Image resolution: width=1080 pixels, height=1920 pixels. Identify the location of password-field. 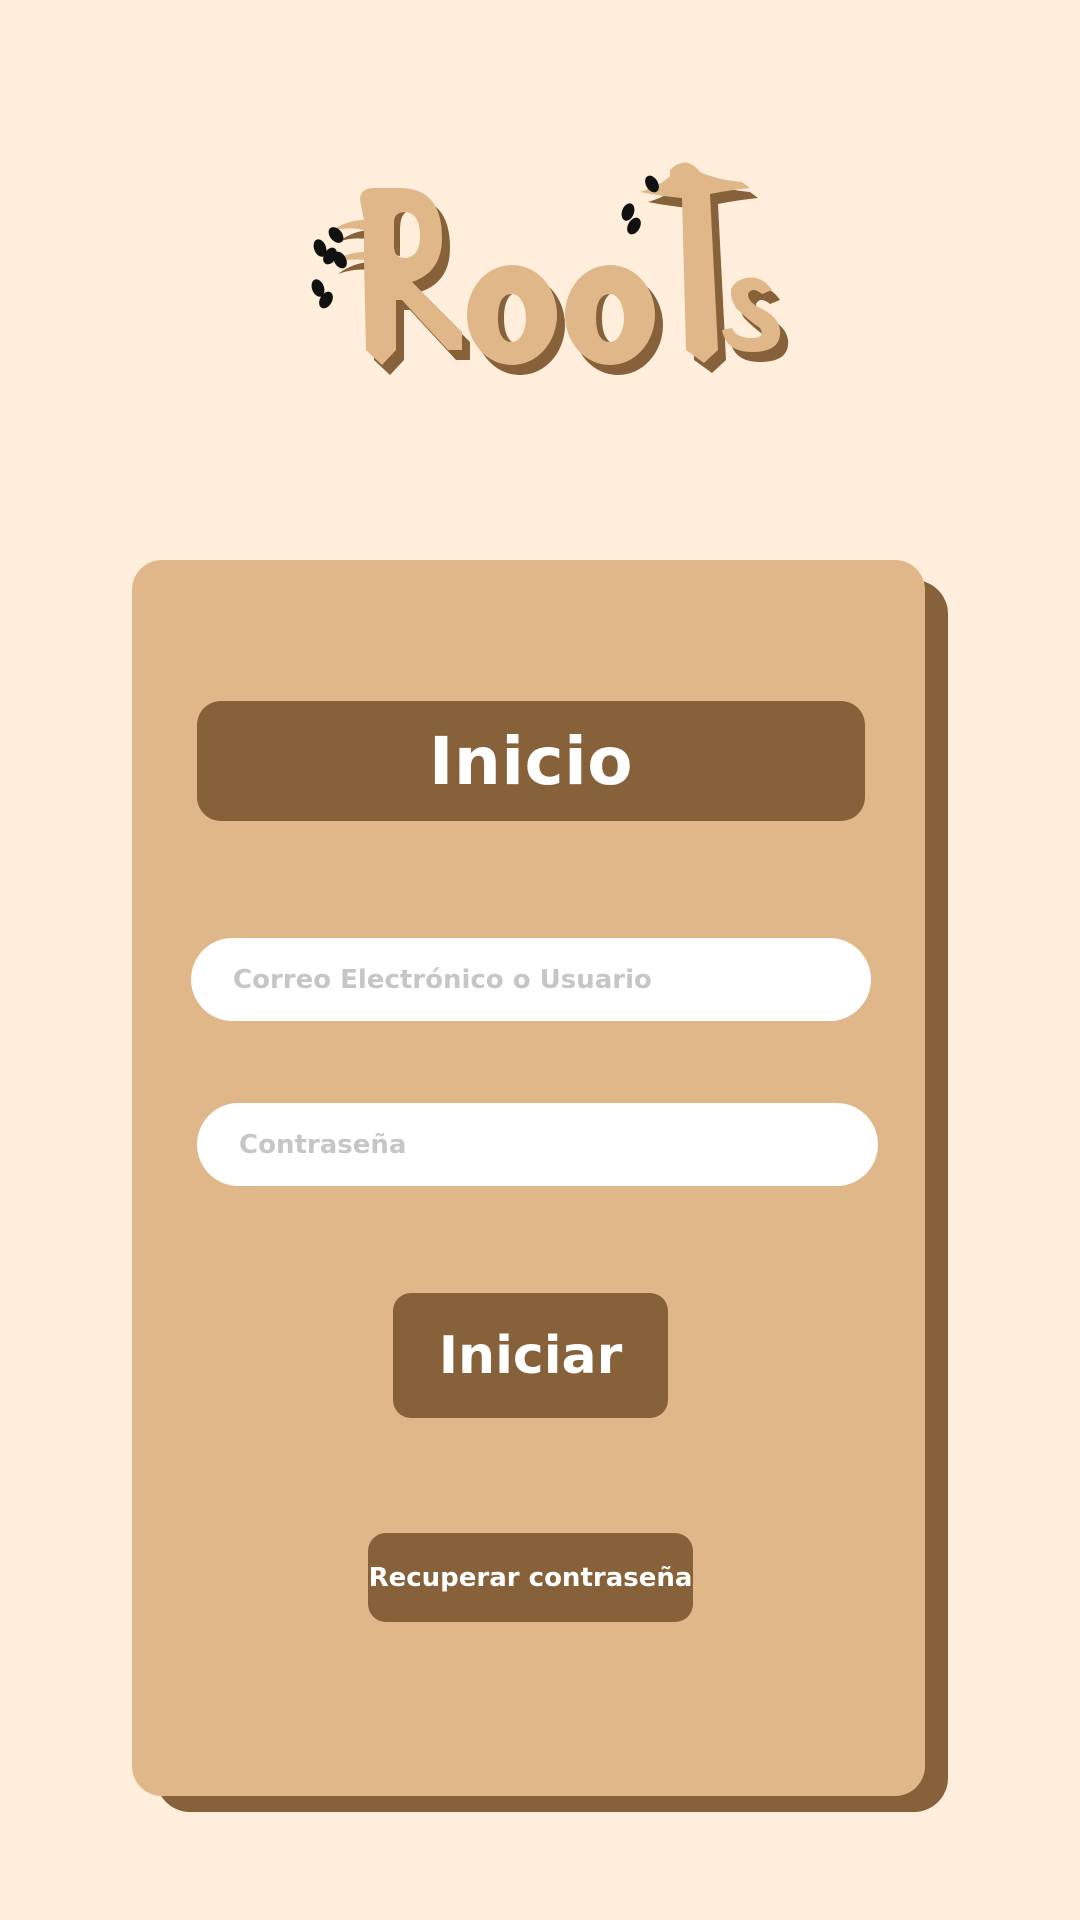
(537, 1144).